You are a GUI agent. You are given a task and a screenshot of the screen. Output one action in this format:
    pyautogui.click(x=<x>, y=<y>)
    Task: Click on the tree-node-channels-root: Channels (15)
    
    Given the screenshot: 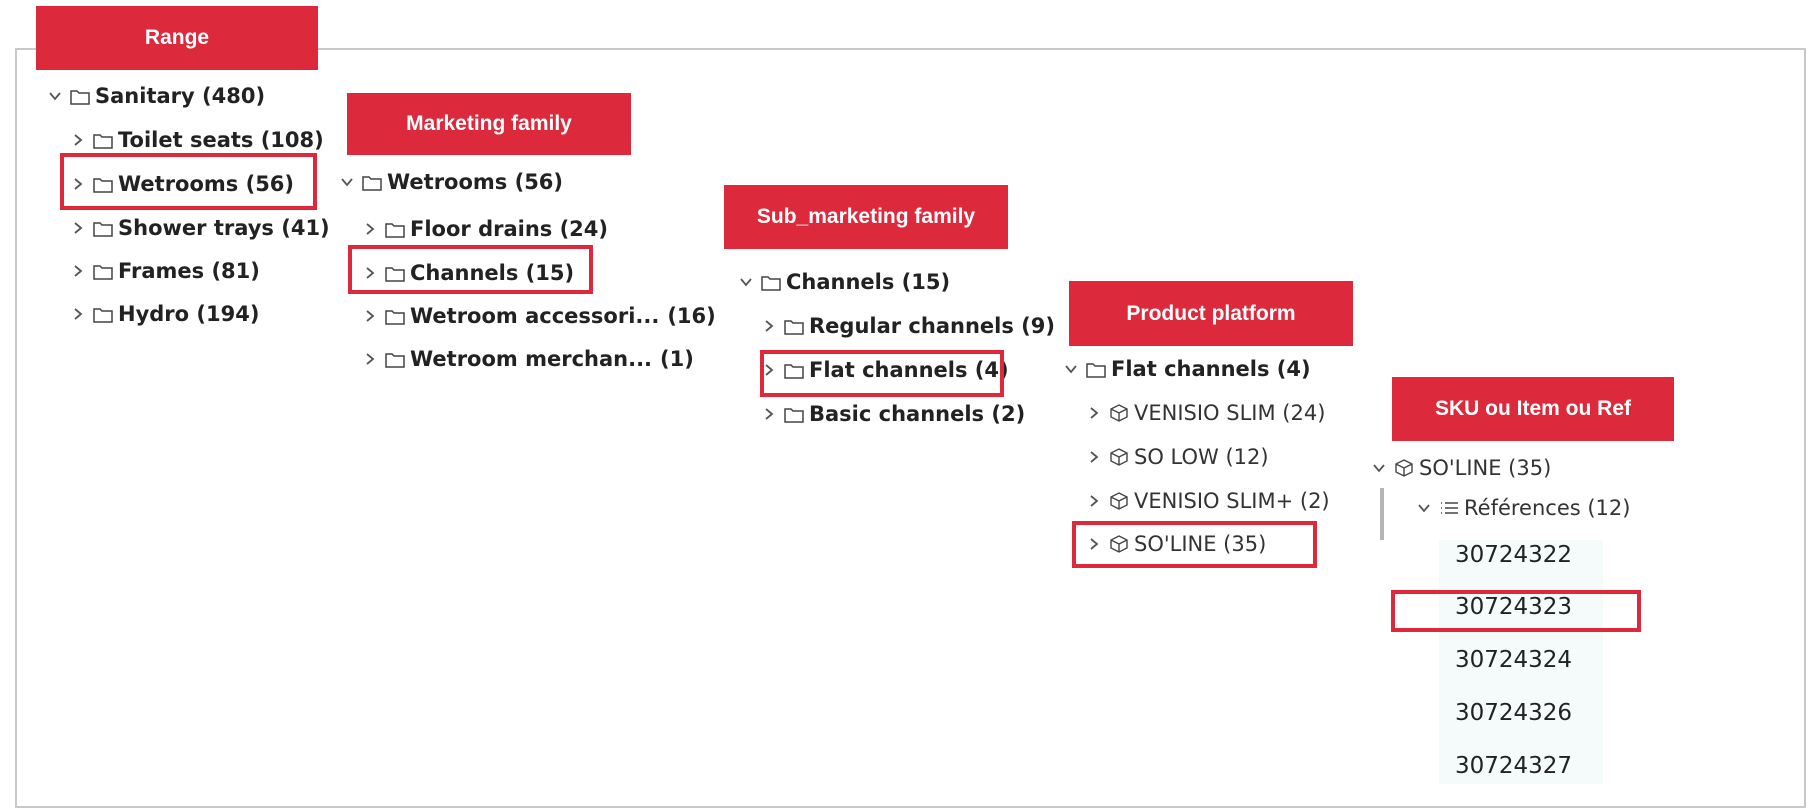 What is the action you would take?
    pyautogui.click(x=842, y=282)
    